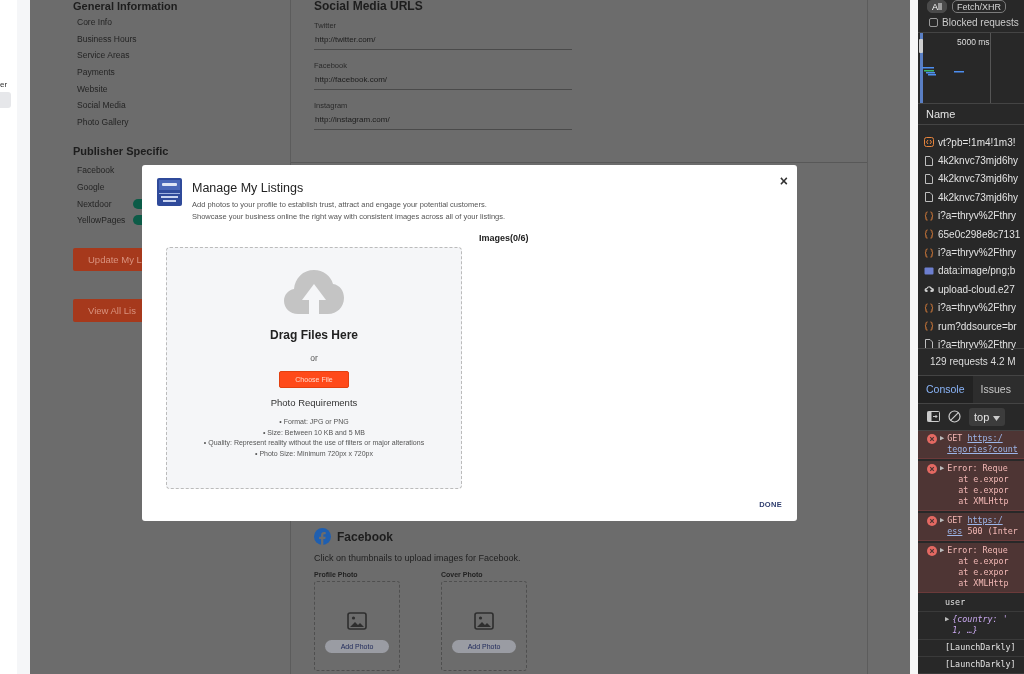 This screenshot has height=674, width=1024. I want to click on images-heading: Images(0/6), so click(504, 238).